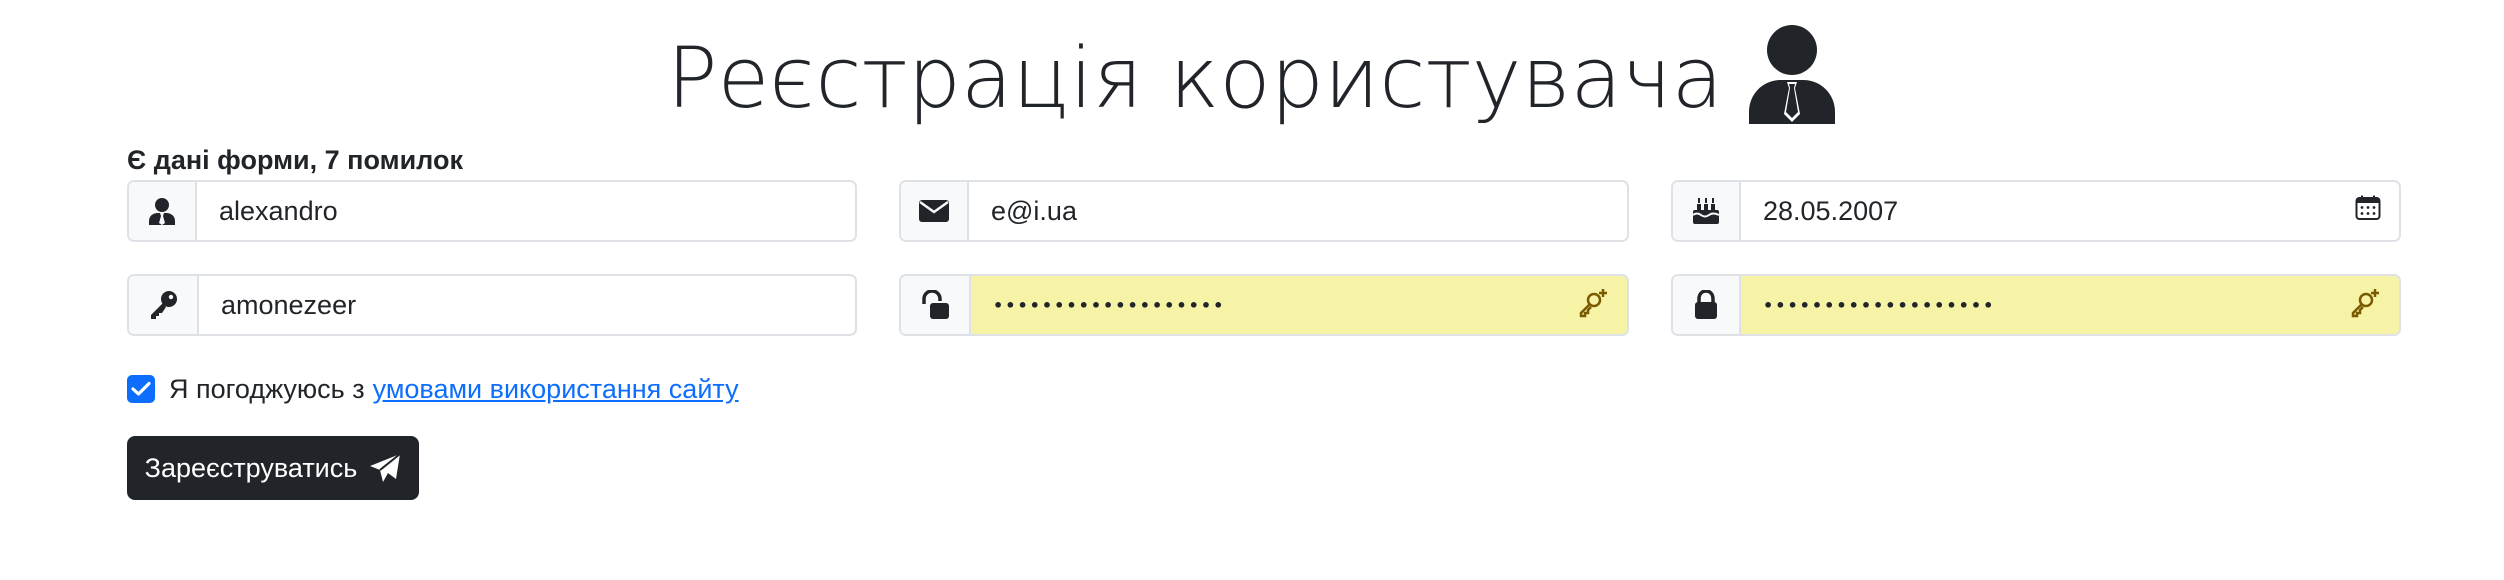 Image resolution: width=2504 pixels, height=580 pixels. I want to click on birthdate-input: 28.05.2007, so click(2070, 211).